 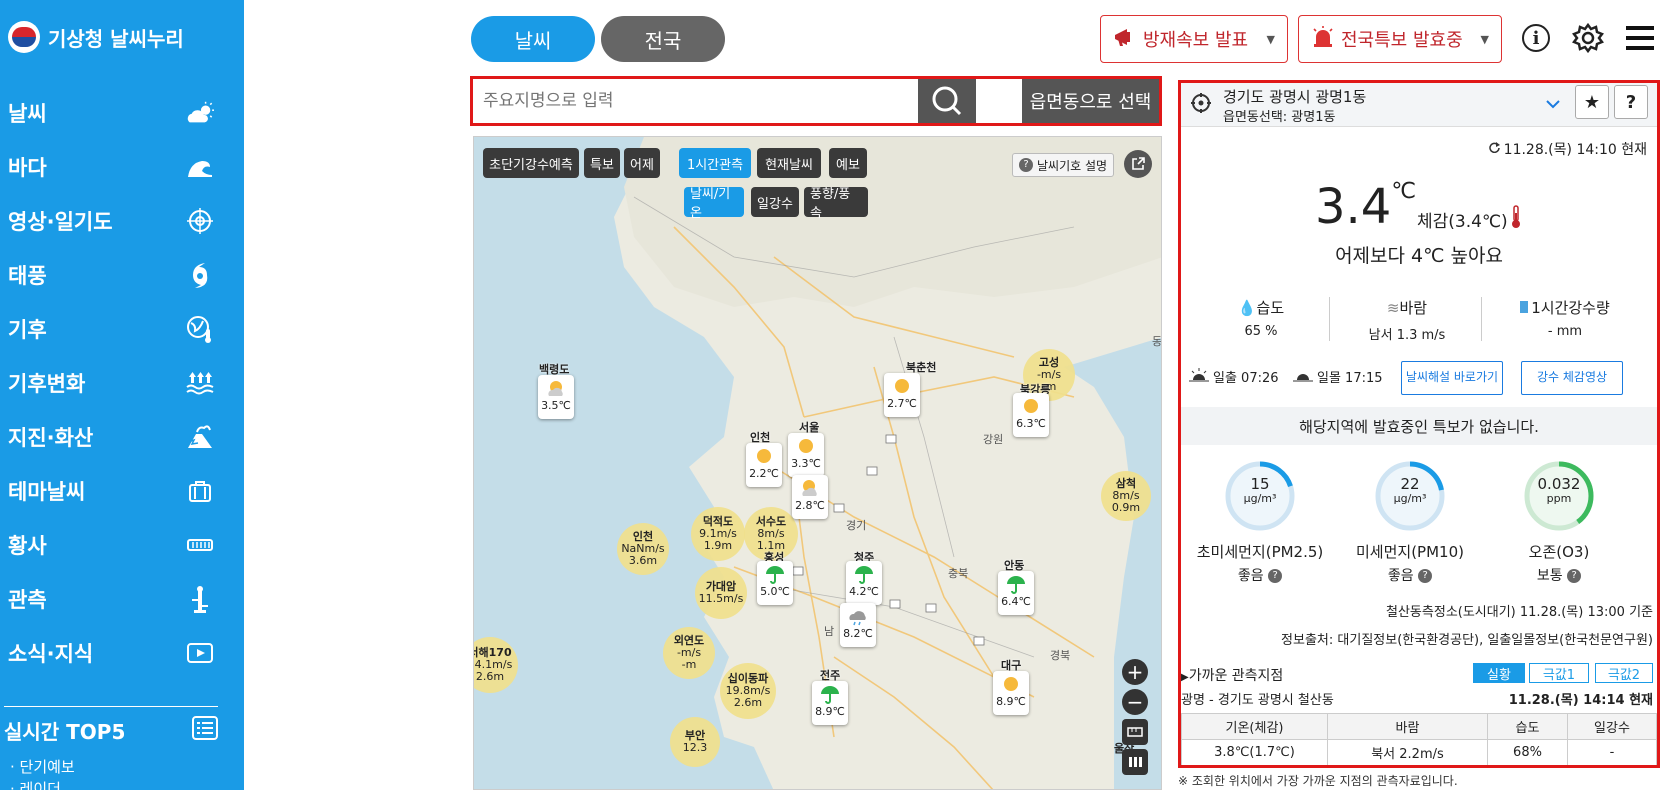 What do you see at coordinates (205, 730) in the screenshot?
I see `list-icon` at bounding box center [205, 730].